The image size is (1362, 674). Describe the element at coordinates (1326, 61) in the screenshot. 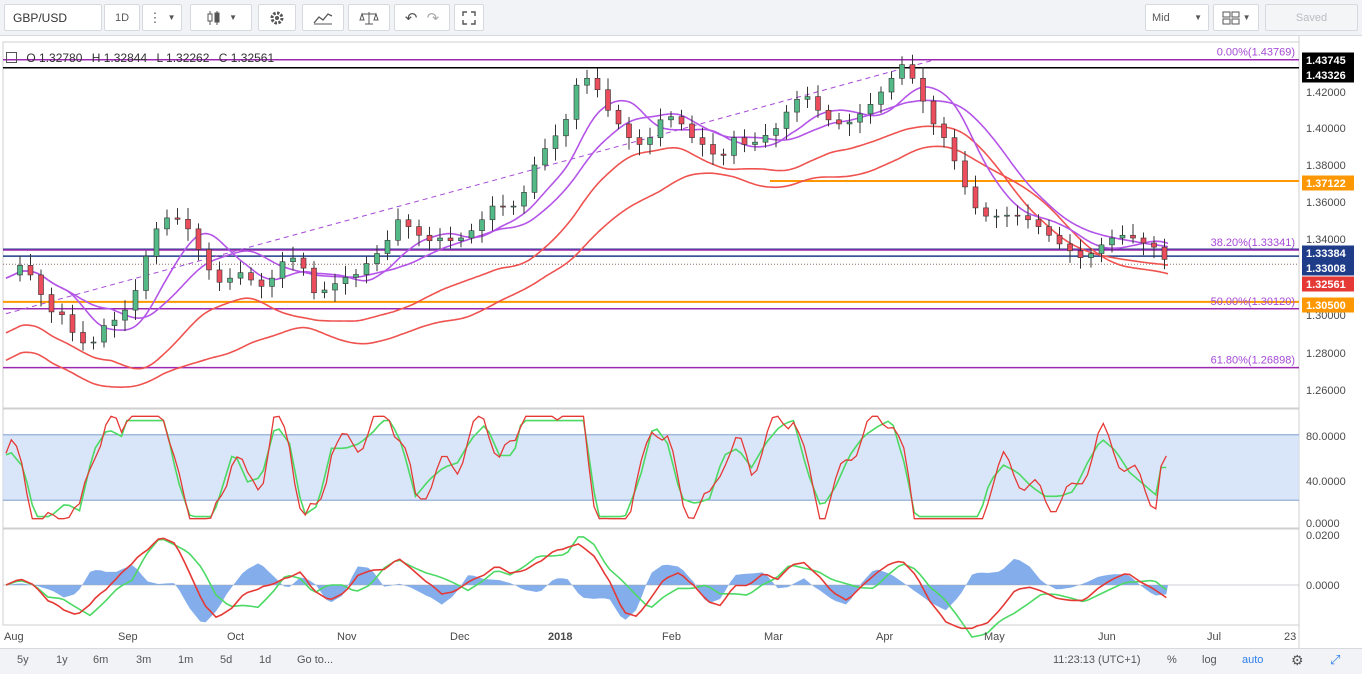

I see `price-badge-text: 1.43745` at that location.